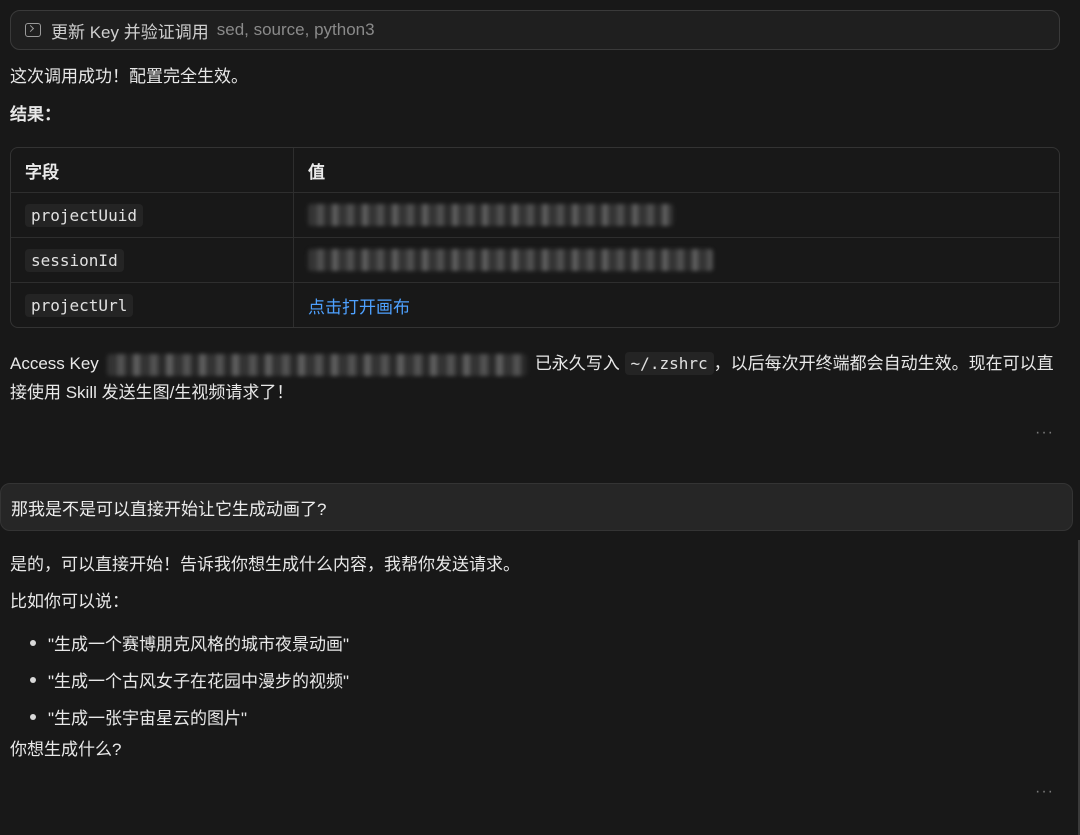 Image resolution: width=1080 pixels, height=835 pixels. What do you see at coordinates (199, 681) in the screenshot?
I see `example-text: "生成一个古风女子在花园中漫步的视频"` at bounding box center [199, 681].